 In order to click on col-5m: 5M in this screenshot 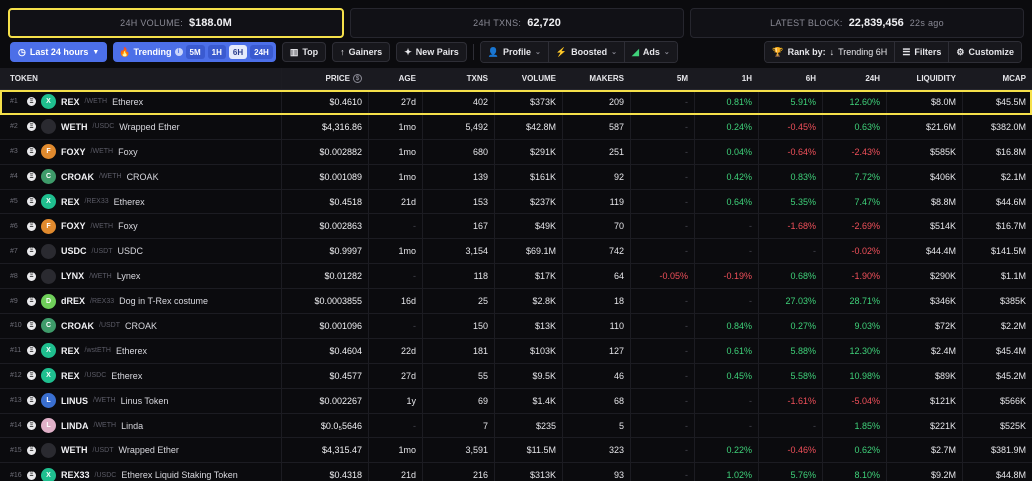, I will do `click(662, 78)`.